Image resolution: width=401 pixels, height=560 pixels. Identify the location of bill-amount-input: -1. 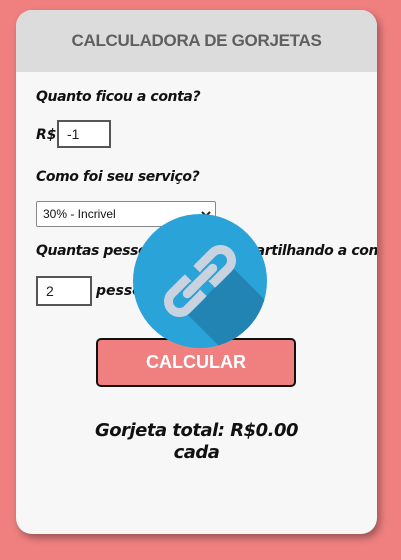
(84, 134).